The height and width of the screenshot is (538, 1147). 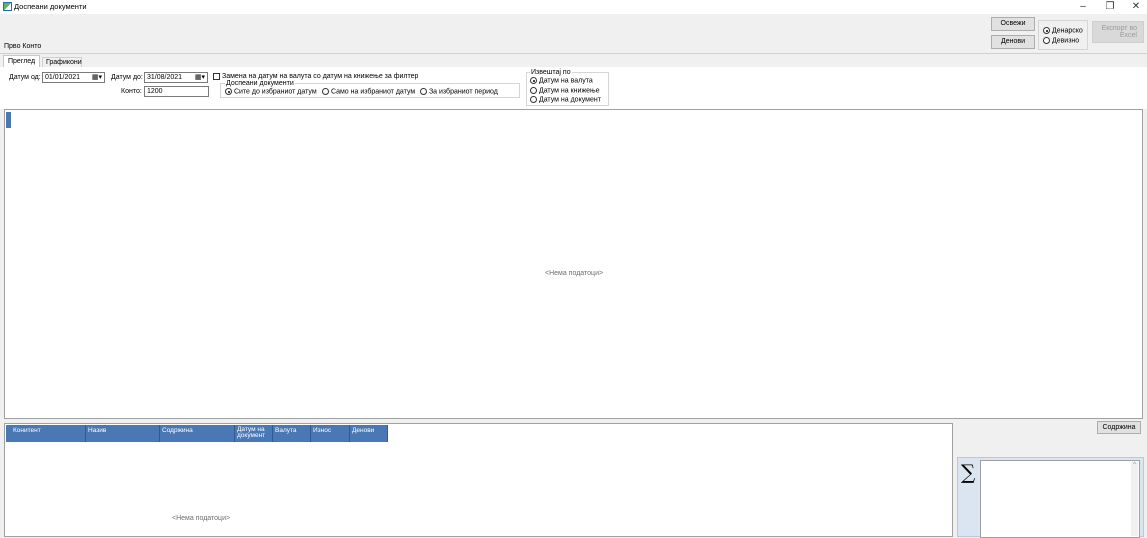 I want to click on col-header-denovi: Денови, so click(x=369, y=433).